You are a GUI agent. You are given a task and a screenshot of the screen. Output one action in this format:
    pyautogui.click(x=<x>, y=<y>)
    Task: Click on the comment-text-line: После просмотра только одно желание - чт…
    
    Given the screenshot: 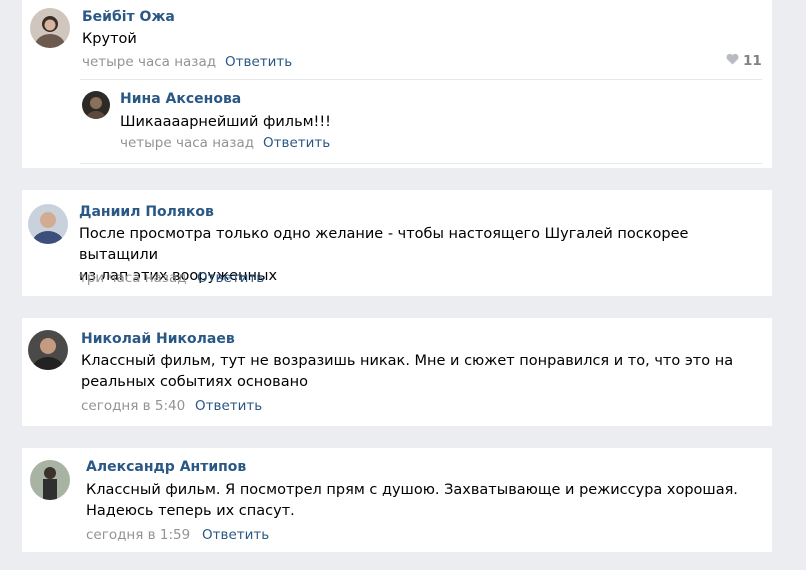 What is the action you would take?
    pyautogui.click(x=384, y=244)
    